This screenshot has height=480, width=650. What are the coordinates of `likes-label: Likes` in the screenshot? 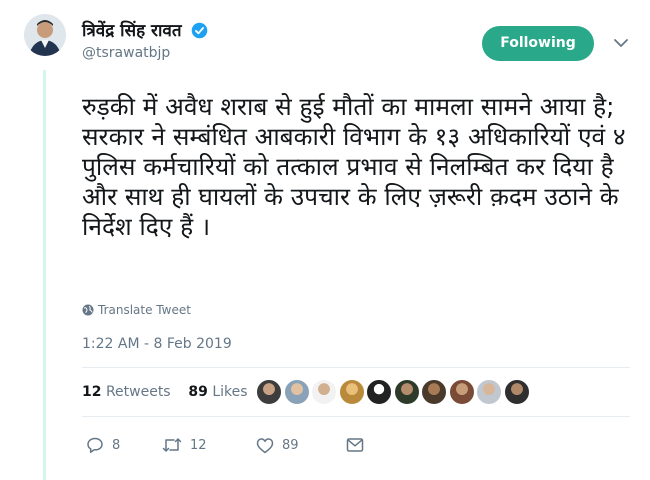 It's located at (230, 392).